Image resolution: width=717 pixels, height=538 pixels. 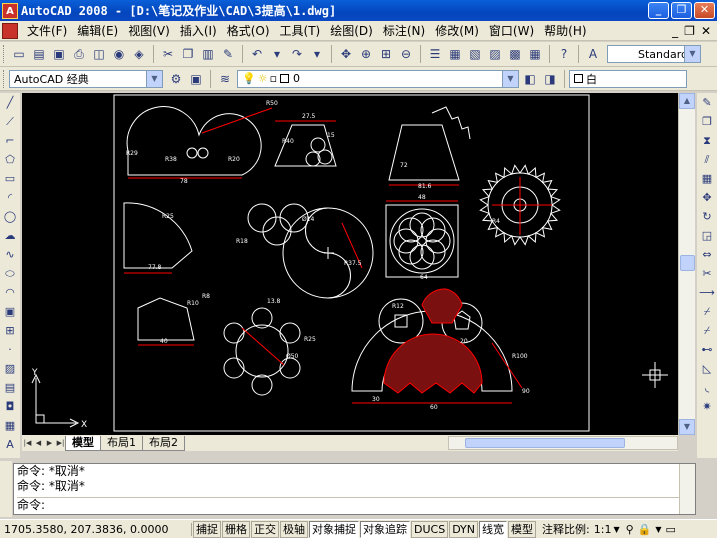 What do you see at coordinates (225, 79) in the screenshot?
I see `layer-manager-icon: ≋` at bounding box center [225, 79].